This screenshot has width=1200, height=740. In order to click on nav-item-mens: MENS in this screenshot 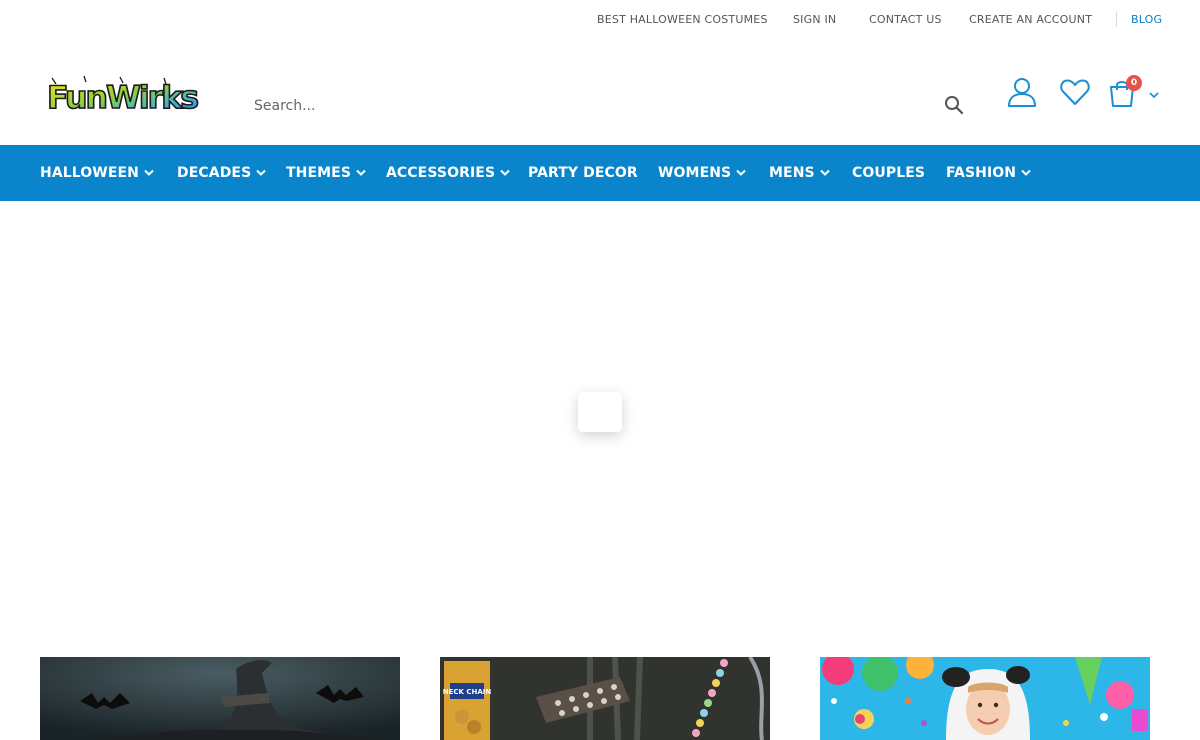, I will do `click(799, 173)`.